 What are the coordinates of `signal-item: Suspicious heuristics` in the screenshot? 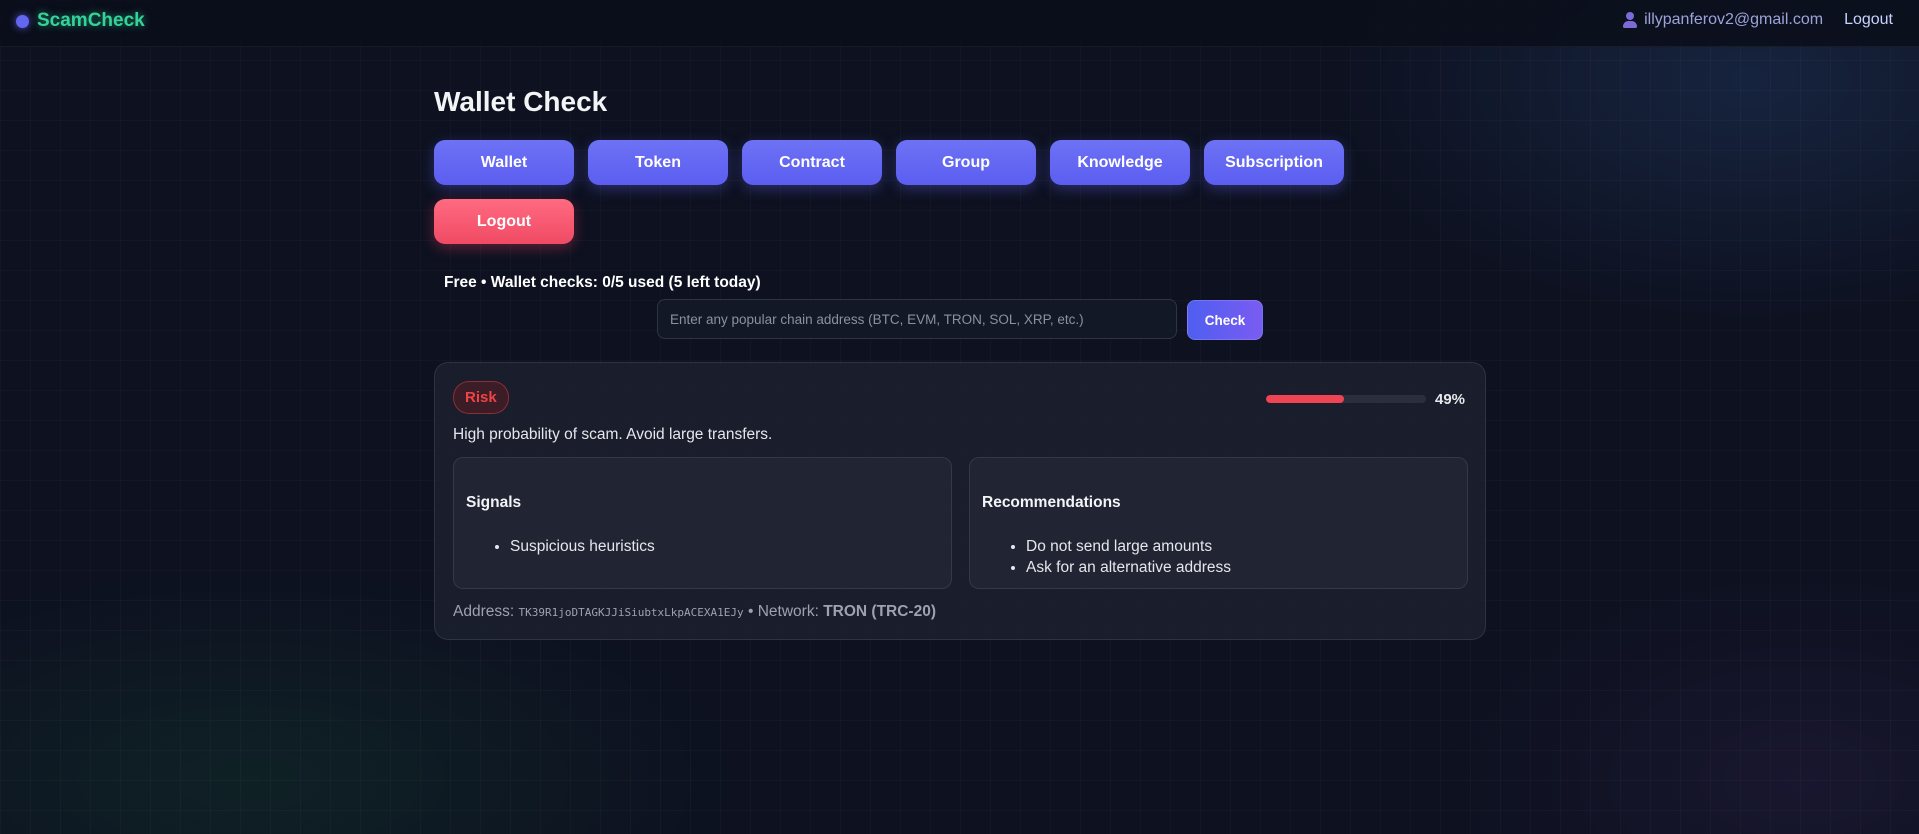 It's located at (582, 546).